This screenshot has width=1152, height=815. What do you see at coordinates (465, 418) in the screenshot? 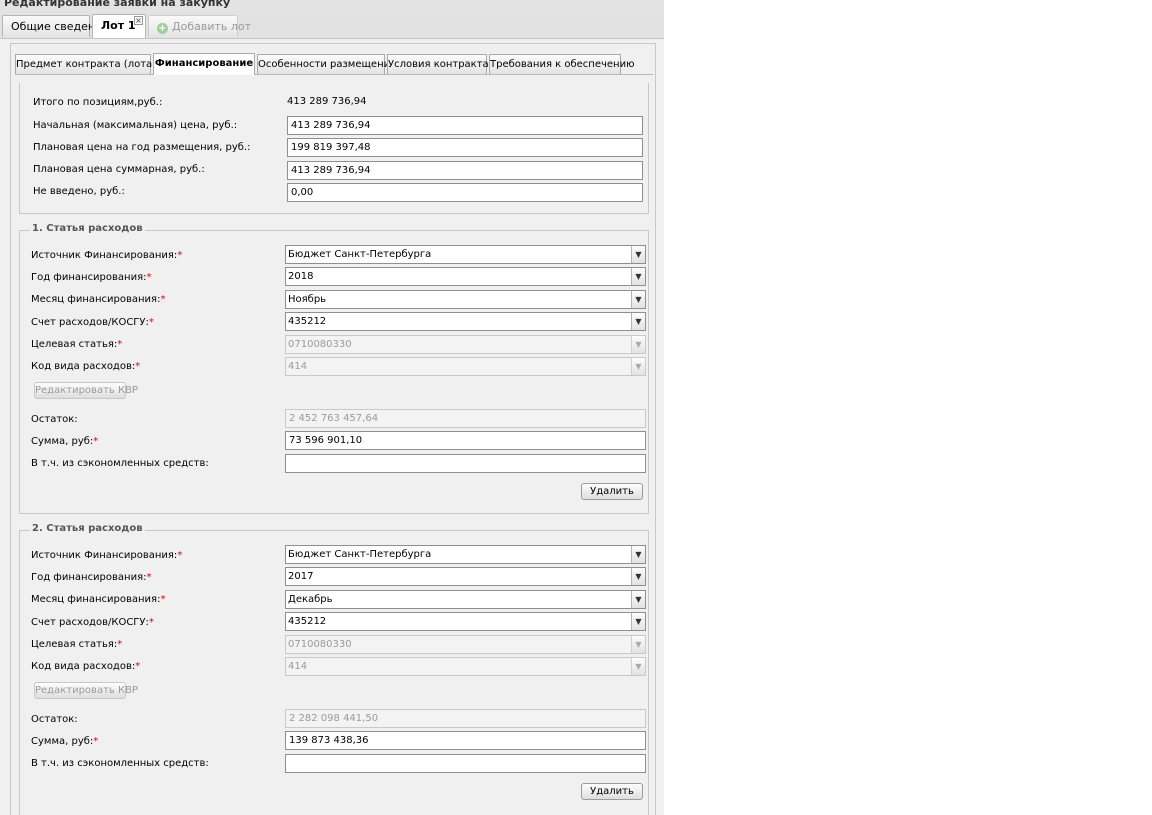
I see `remain-input: 2 452 763 457,64` at bounding box center [465, 418].